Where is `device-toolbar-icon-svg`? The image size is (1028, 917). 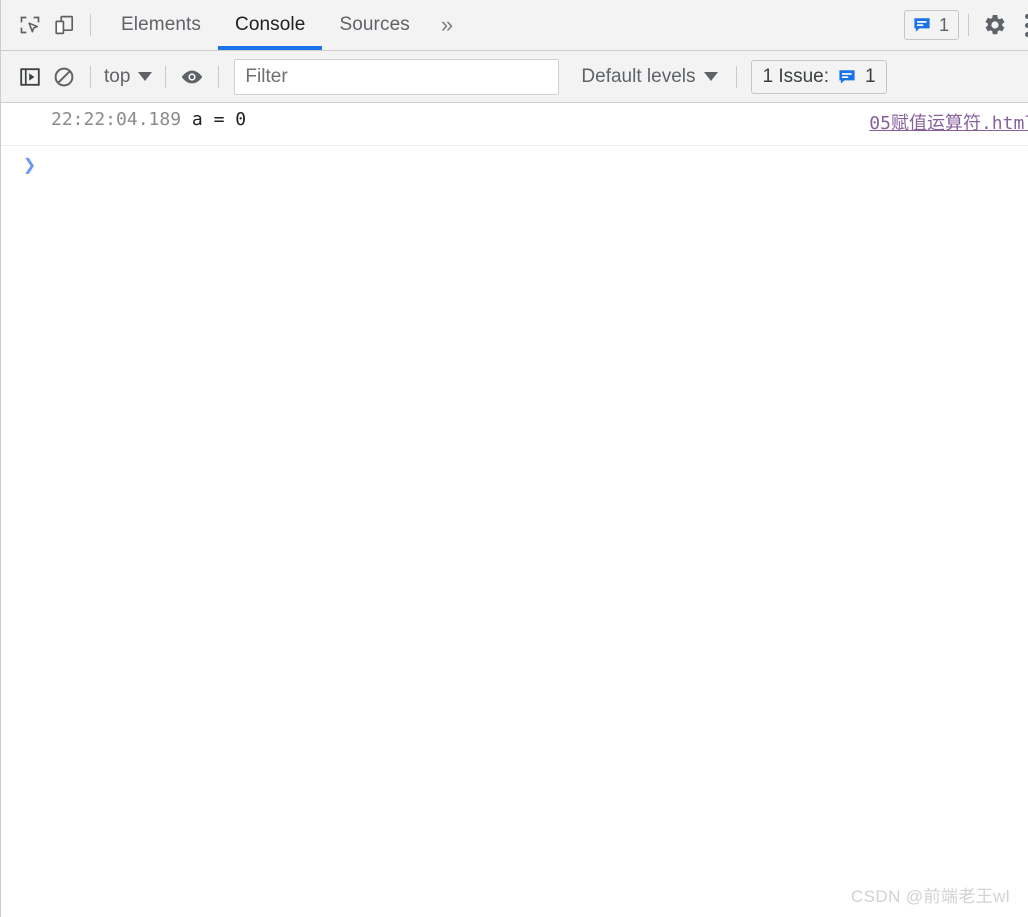 device-toolbar-icon-svg is located at coordinates (64, 25).